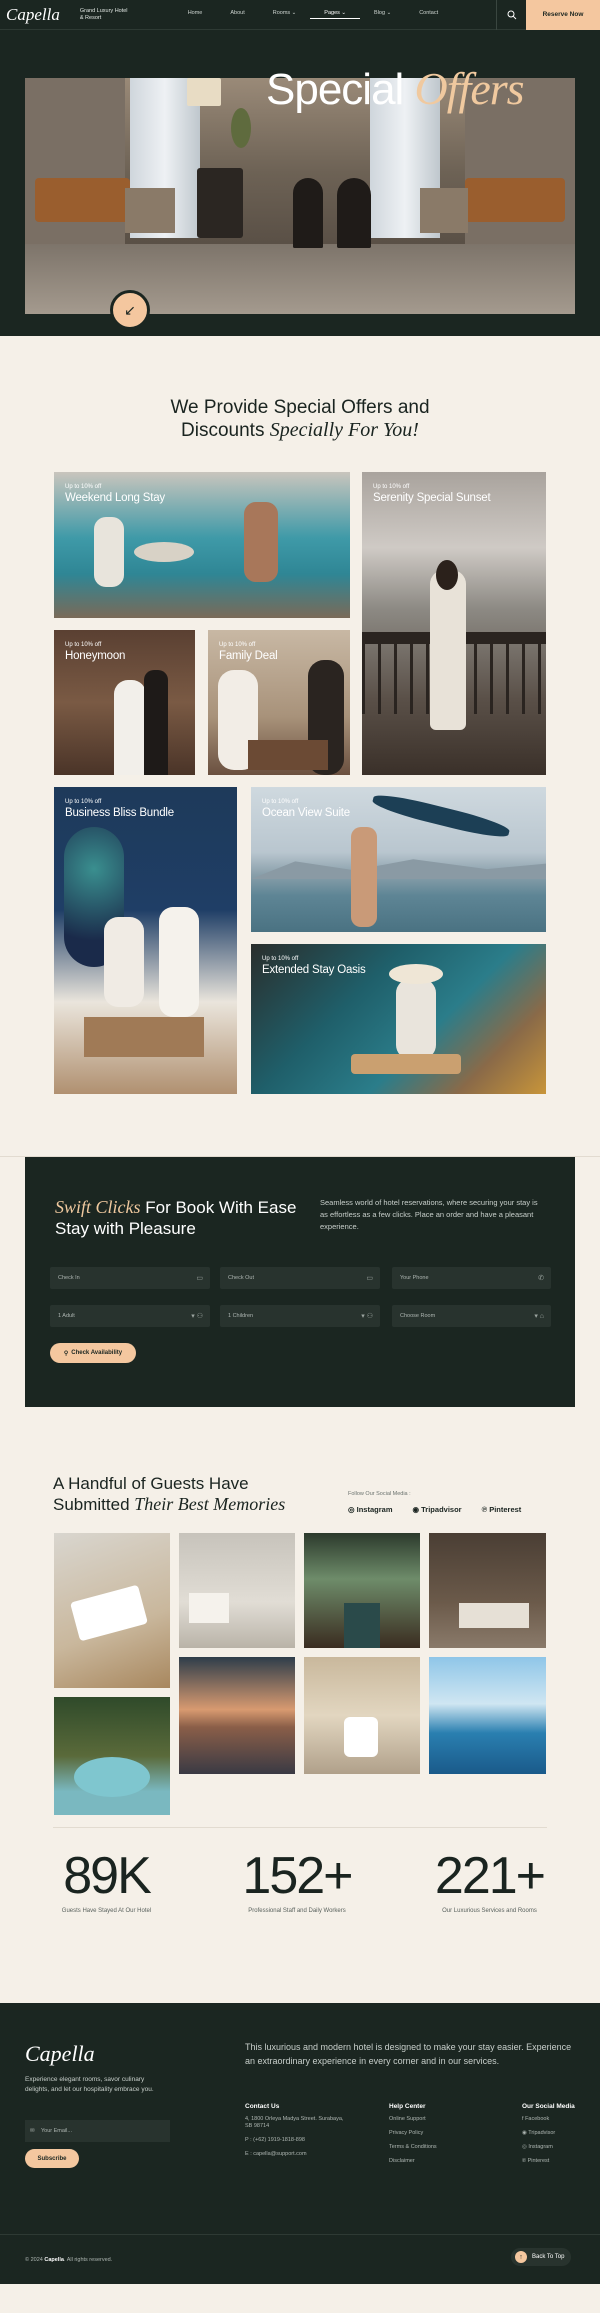 The image size is (600, 2313). What do you see at coordinates (429, 2133) in the screenshot?
I see `help-link: Privacy Policy` at bounding box center [429, 2133].